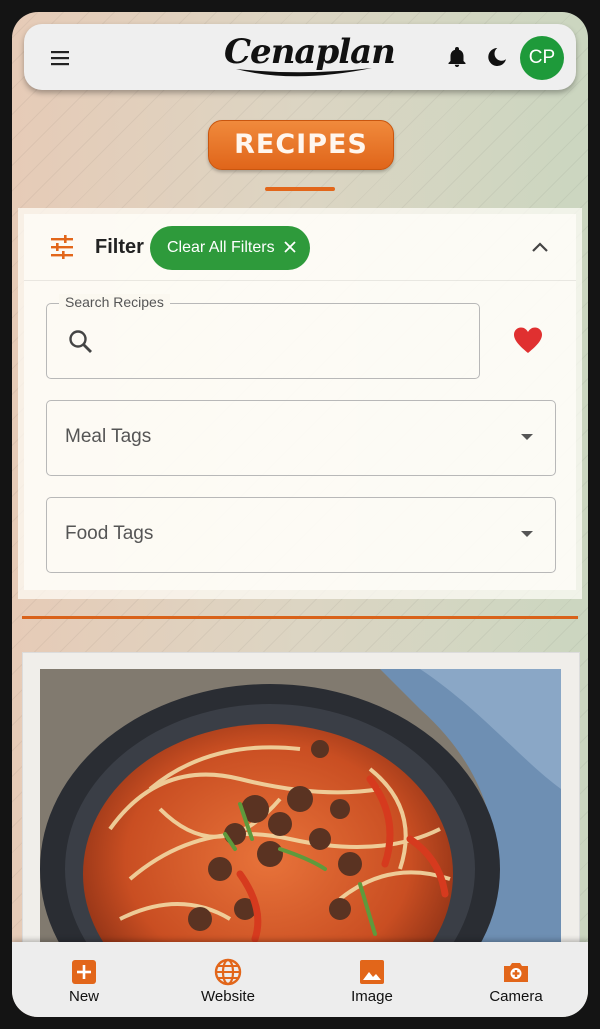  What do you see at coordinates (80, 341) in the screenshot?
I see `search-icon` at bounding box center [80, 341].